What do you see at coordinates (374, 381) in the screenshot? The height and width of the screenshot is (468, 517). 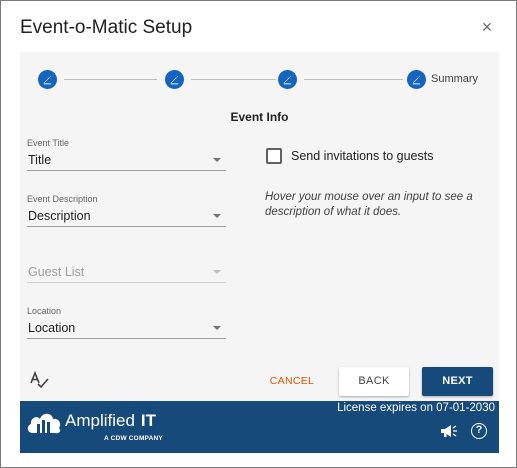 I see `back-button: BACK` at bounding box center [374, 381].